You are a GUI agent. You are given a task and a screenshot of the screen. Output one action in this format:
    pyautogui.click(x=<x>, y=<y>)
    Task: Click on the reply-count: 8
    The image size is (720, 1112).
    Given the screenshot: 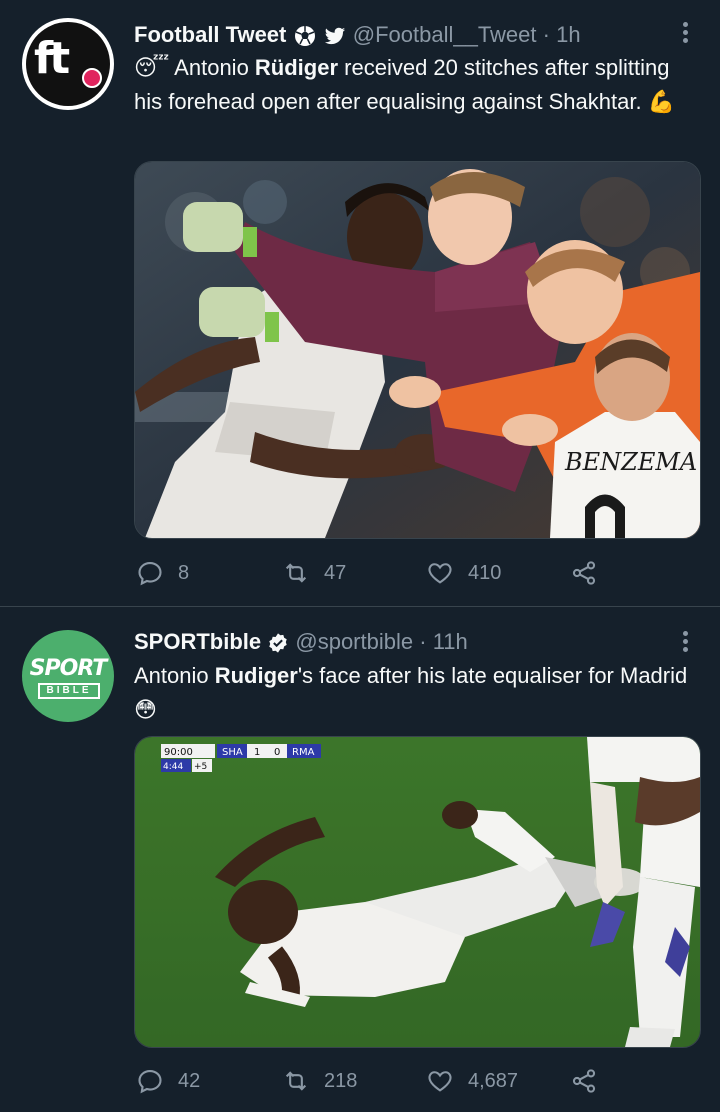 What is the action you would take?
    pyautogui.click(x=184, y=572)
    